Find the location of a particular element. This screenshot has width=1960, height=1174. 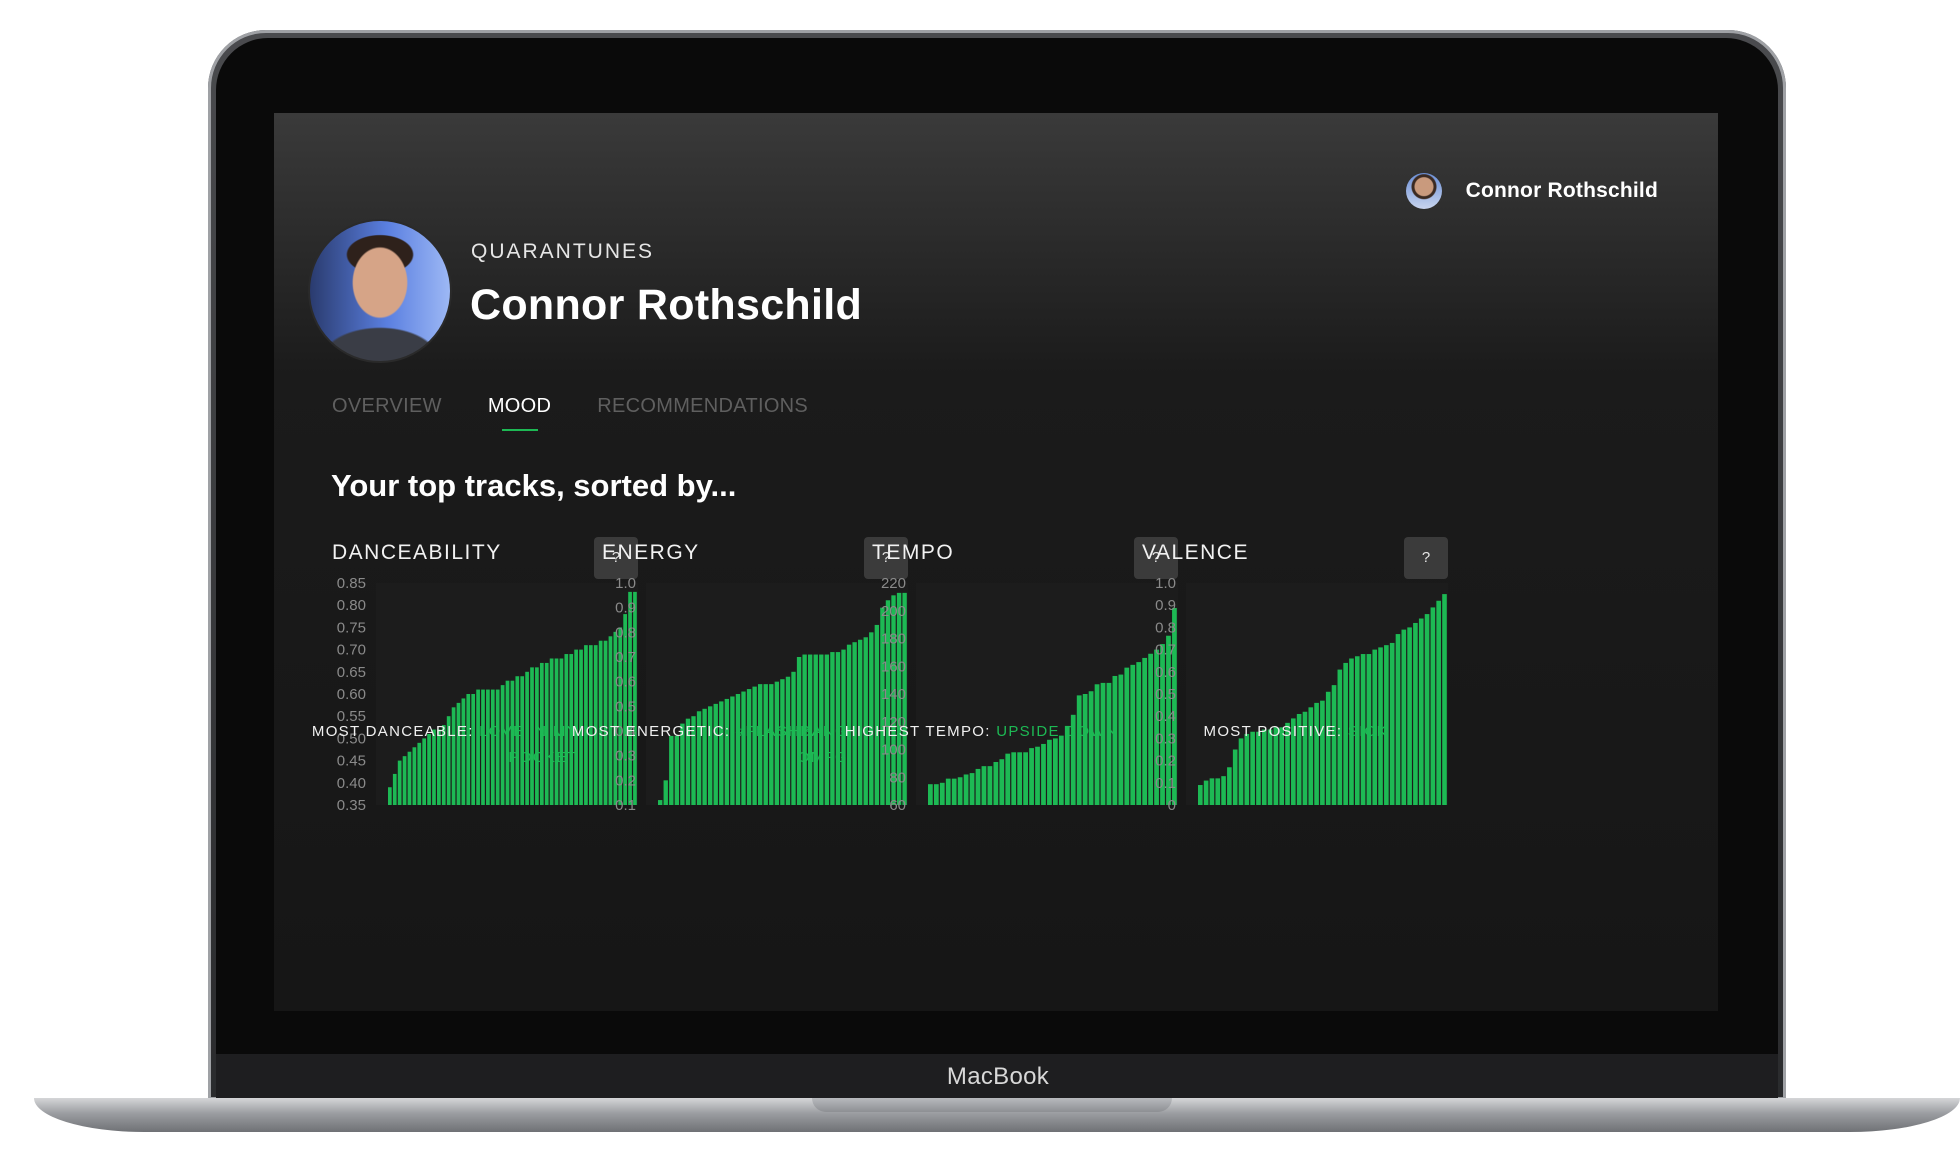

y-tick-label: 0.35 is located at coordinates (351, 805).